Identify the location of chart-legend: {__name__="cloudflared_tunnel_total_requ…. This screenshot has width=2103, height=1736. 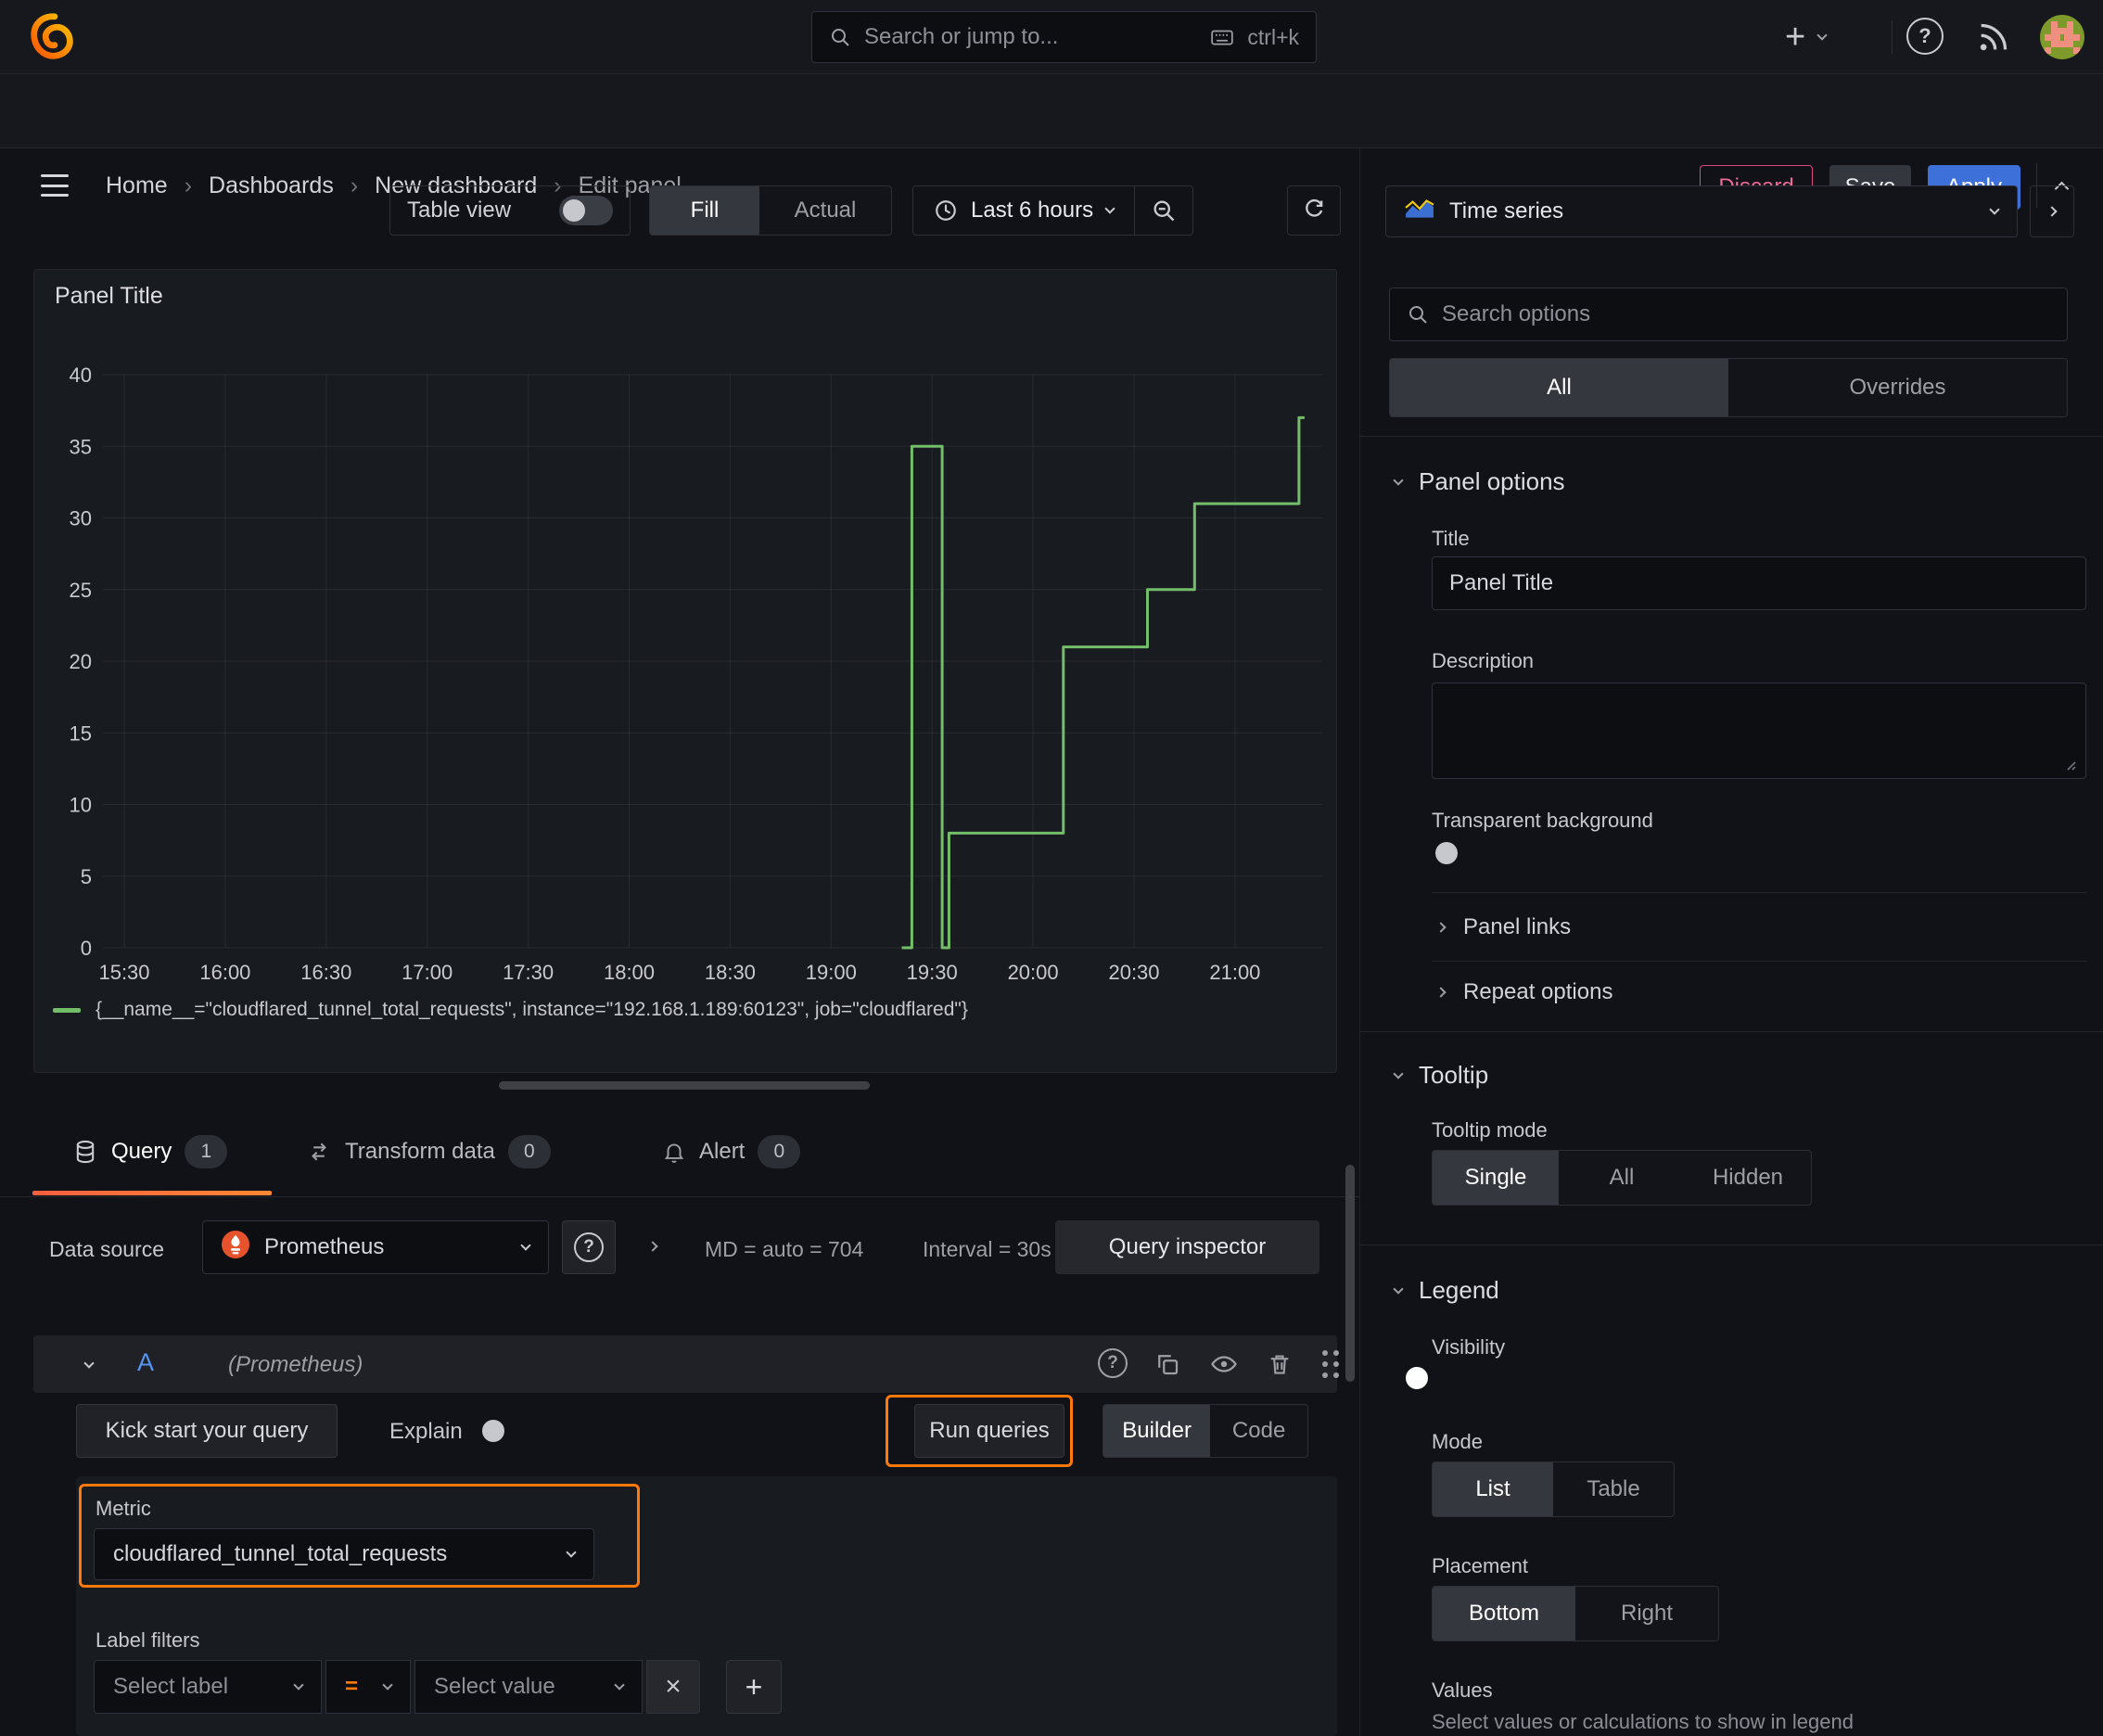
(510, 1010).